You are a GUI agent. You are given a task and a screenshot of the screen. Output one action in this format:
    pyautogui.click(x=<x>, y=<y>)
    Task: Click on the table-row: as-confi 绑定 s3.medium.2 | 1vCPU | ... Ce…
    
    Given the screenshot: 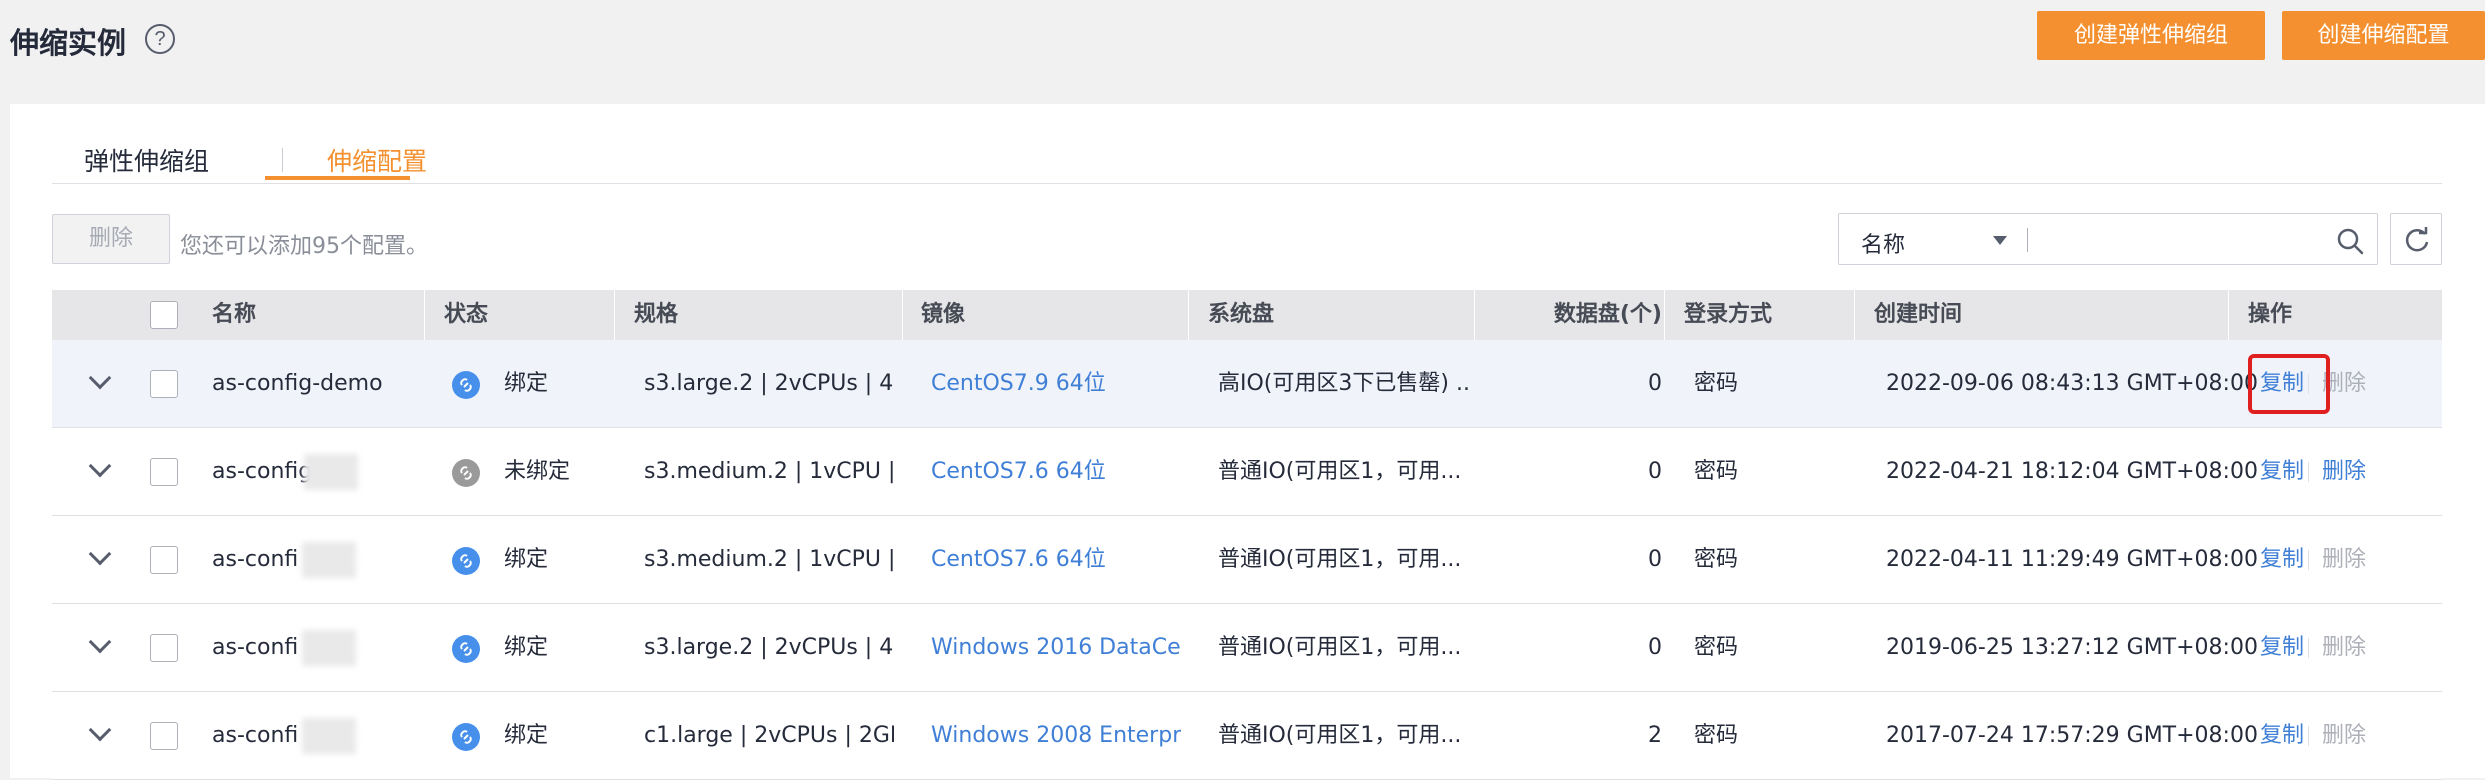 What is the action you would take?
    pyautogui.click(x=1247, y=560)
    